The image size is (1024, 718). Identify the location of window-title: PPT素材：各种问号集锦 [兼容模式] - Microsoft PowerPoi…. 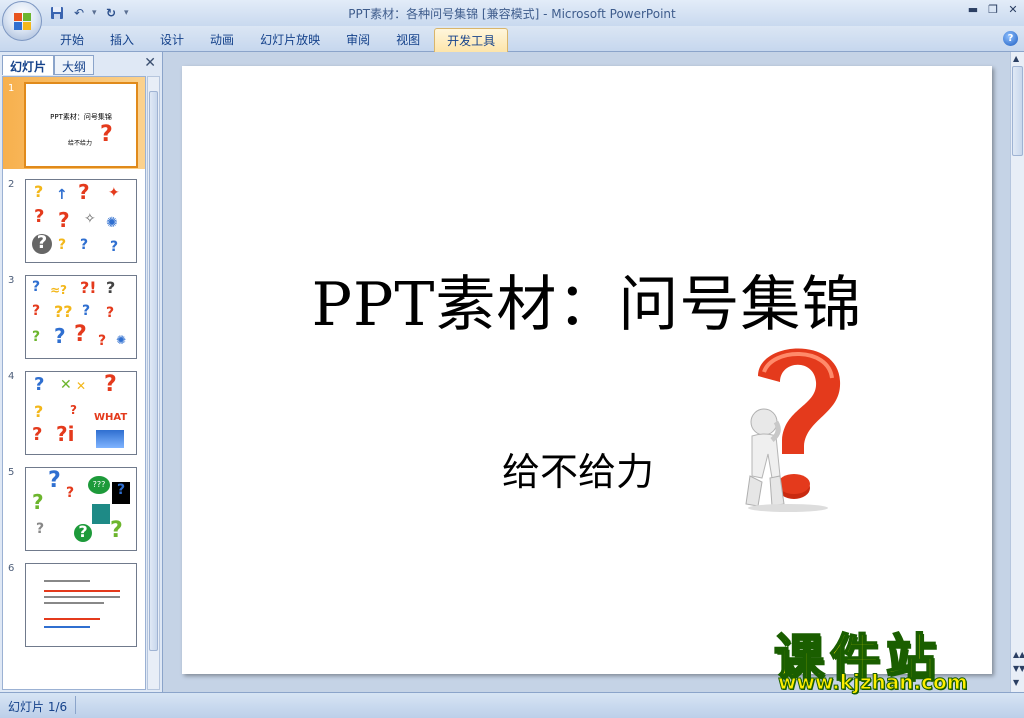
(512, 13).